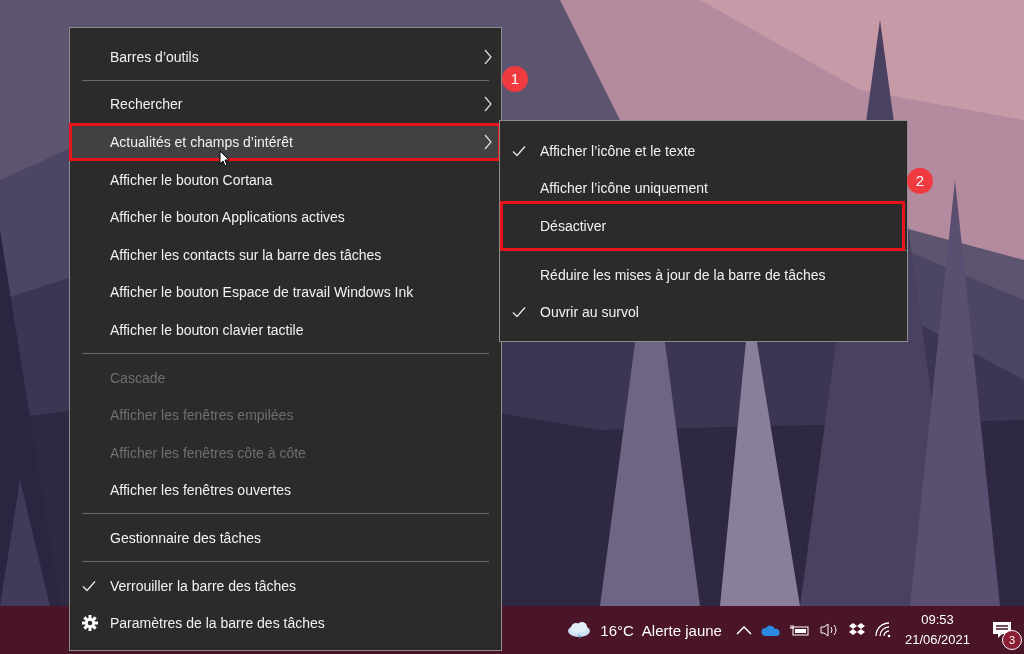 This screenshot has width=1024, height=654. I want to click on menu-item: Gestionnaire des tâches, so click(285, 538).